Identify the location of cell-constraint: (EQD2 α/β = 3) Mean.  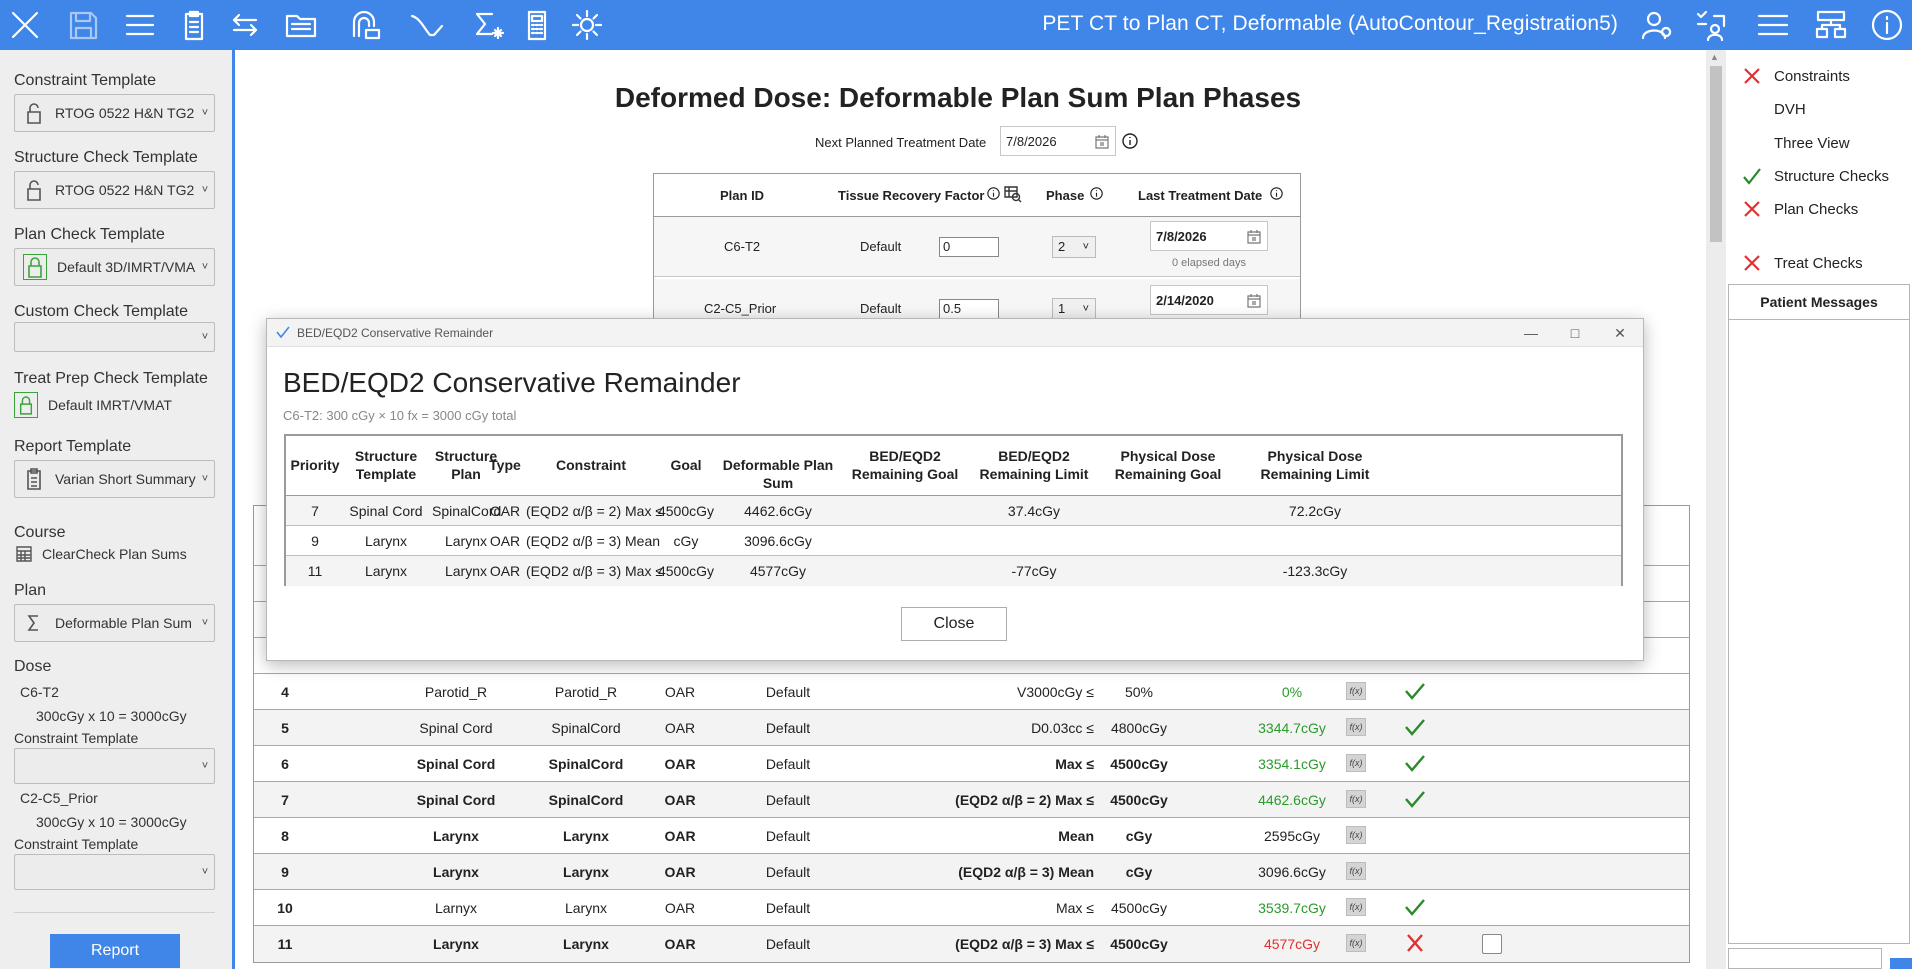
(593, 541).